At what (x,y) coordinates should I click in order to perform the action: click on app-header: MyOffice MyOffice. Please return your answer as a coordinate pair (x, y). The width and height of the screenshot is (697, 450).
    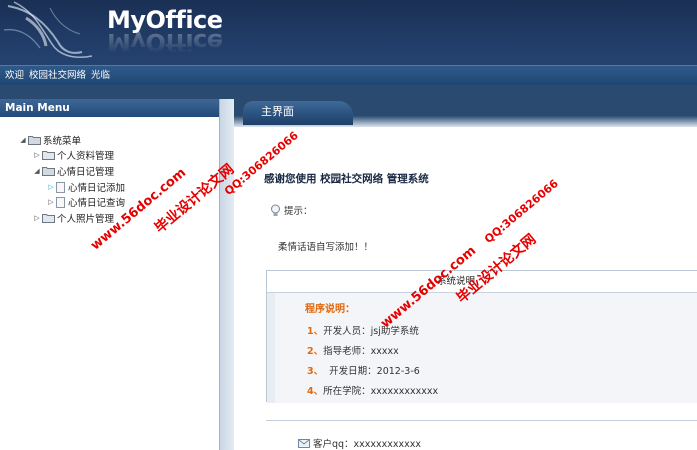
    Looking at the image, I should click on (348, 32).